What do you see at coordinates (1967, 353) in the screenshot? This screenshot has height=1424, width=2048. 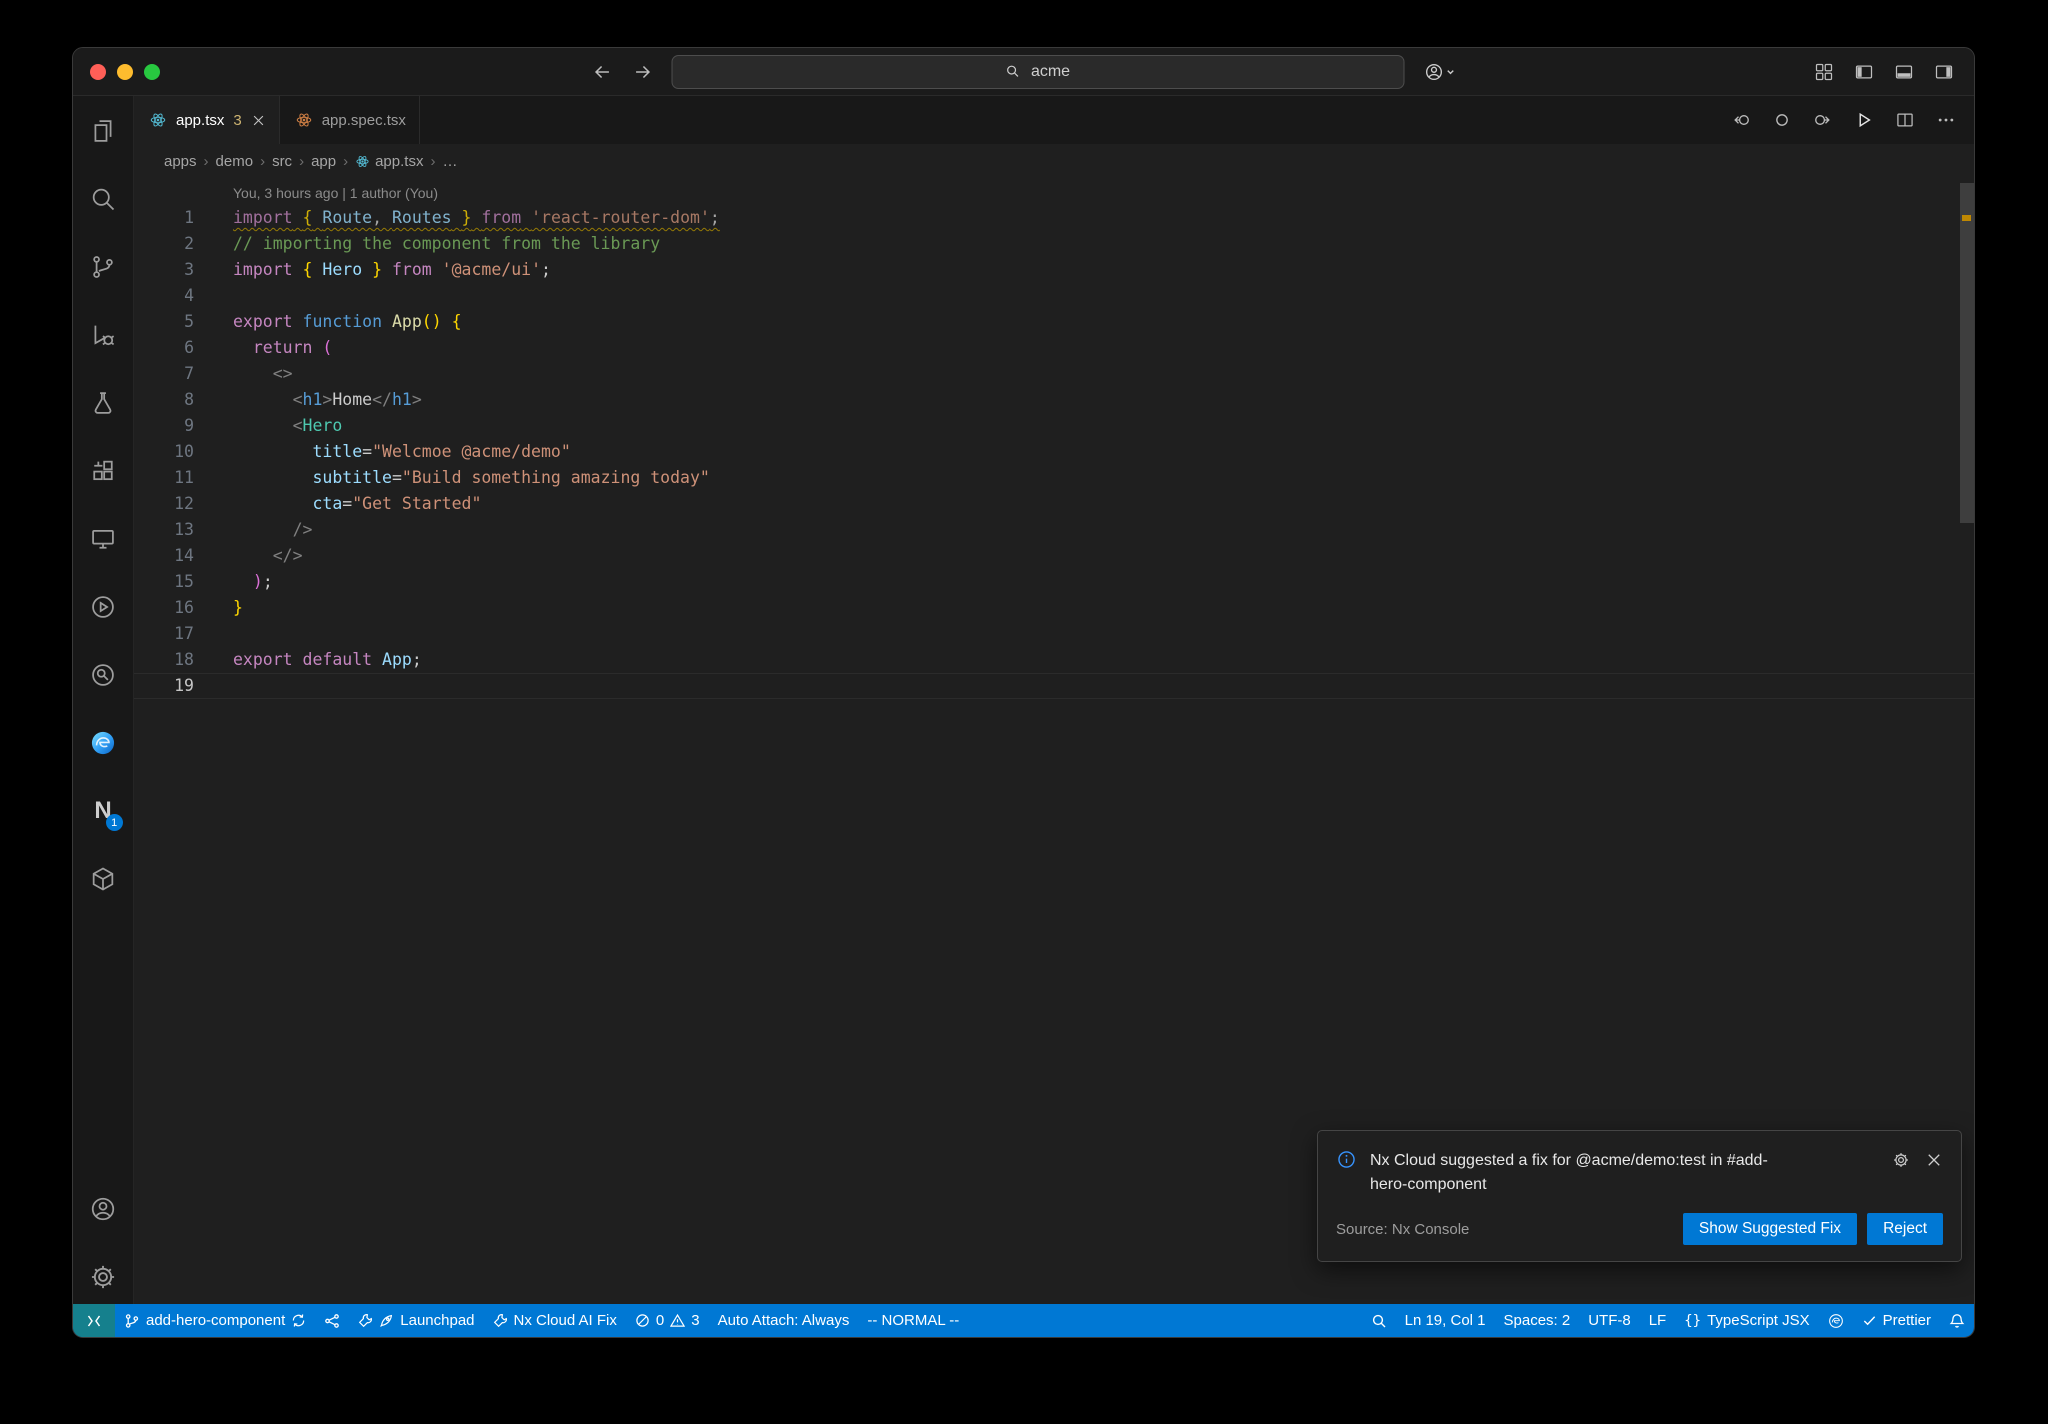 I see `scrollbar-thumb` at bounding box center [1967, 353].